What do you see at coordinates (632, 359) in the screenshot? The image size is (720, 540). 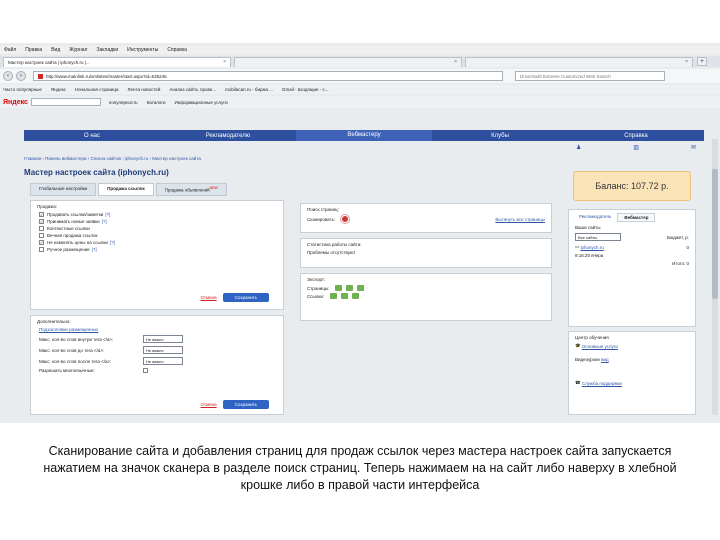 I see `videos-row: Видеоуроки вид` at bounding box center [632, 359].